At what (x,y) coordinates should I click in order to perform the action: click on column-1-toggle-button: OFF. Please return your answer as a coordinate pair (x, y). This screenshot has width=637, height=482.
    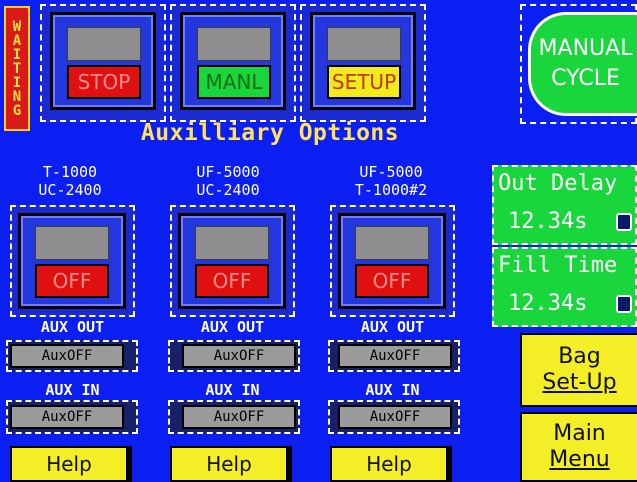
    Looking at the image, I should click on (72, 261).